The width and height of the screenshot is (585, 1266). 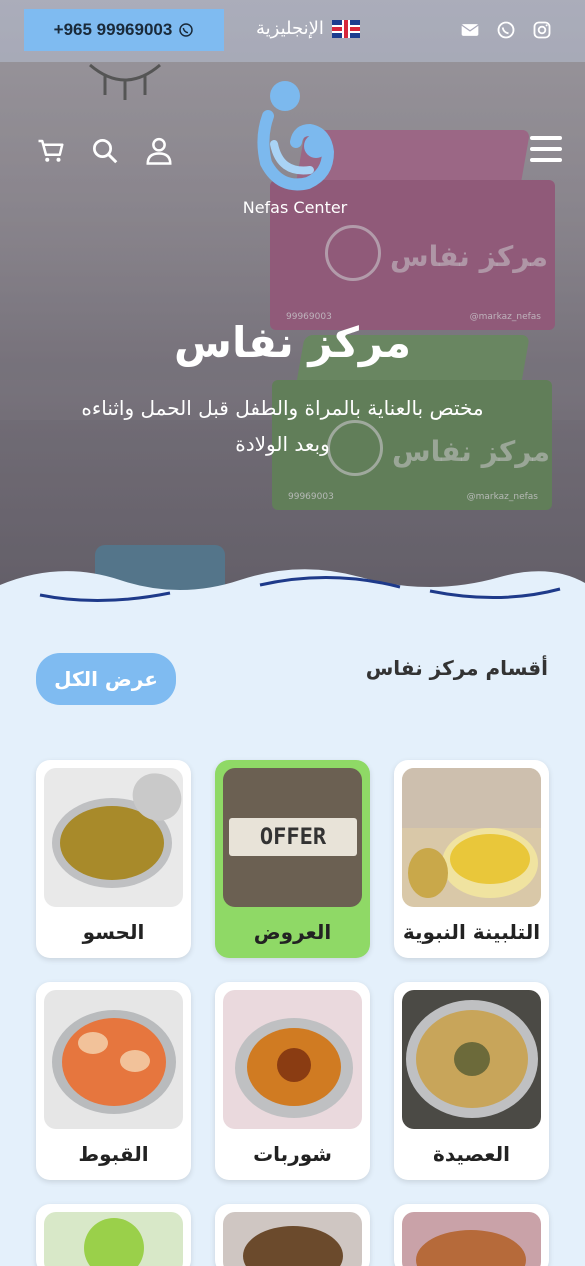 I want to click on phone-button: +965 99969003, so click(x=124, y=30).